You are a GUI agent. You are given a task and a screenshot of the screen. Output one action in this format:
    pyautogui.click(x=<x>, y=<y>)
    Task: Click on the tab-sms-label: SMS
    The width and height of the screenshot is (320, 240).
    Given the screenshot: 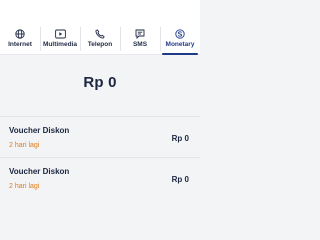 What is the action you would take?
    pyautogui.click(x=140, y=44)
    